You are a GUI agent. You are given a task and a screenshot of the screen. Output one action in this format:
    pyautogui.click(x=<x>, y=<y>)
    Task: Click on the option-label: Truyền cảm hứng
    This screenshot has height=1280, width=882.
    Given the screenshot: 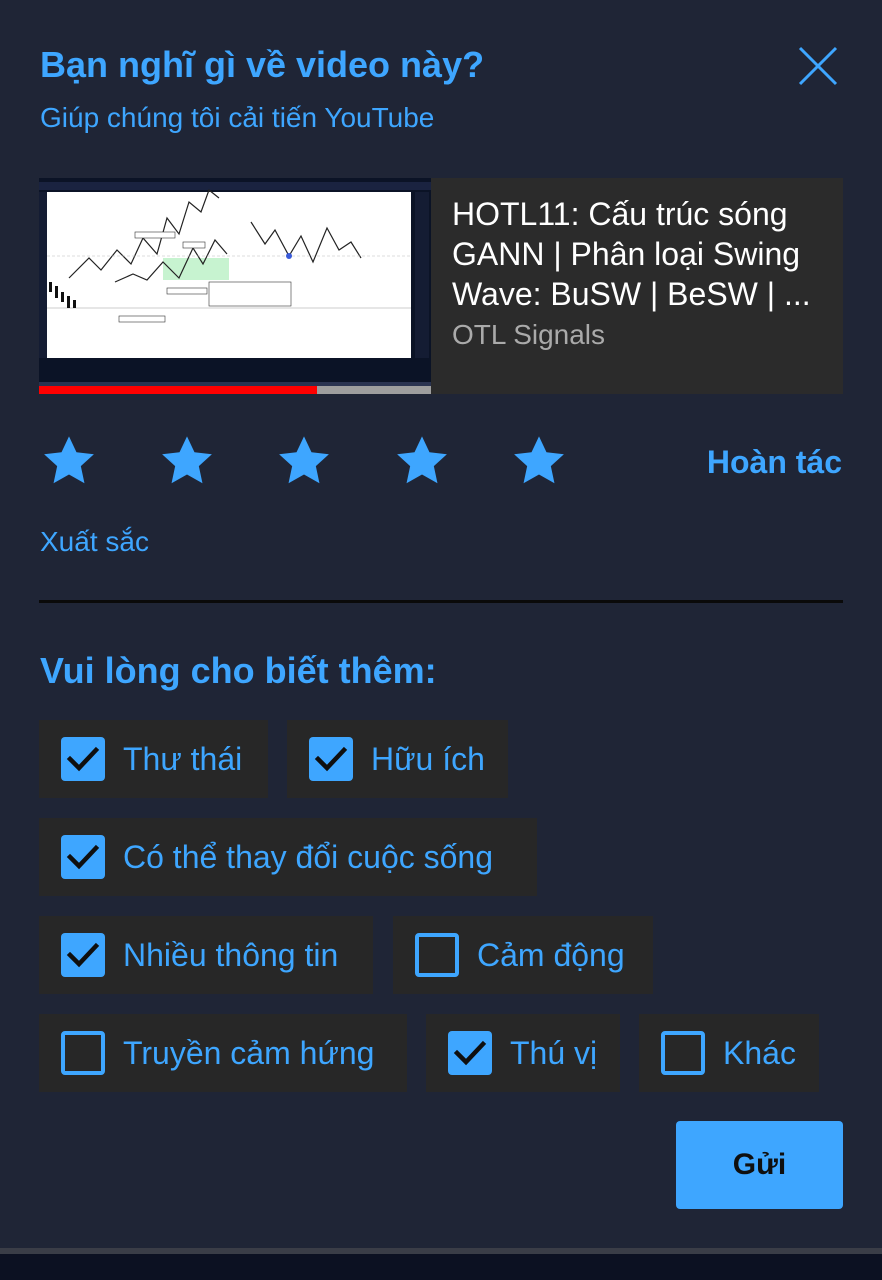 What is the action you would take?
    pyautogui.click(x=249, y=1053)
    